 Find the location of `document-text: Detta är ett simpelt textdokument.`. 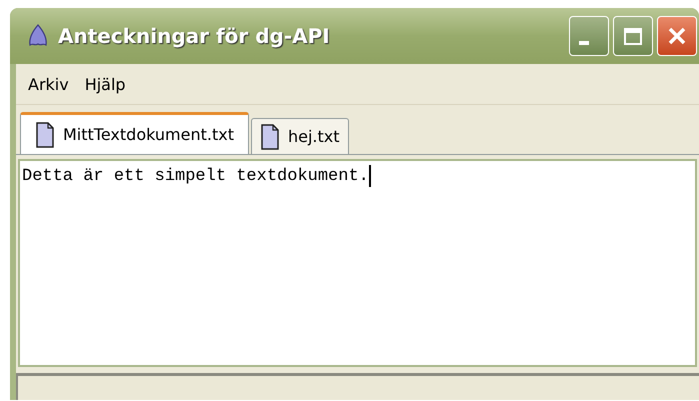

document-text: Detta är ett simpelt textdokument. is located at coordinates (195, 176).